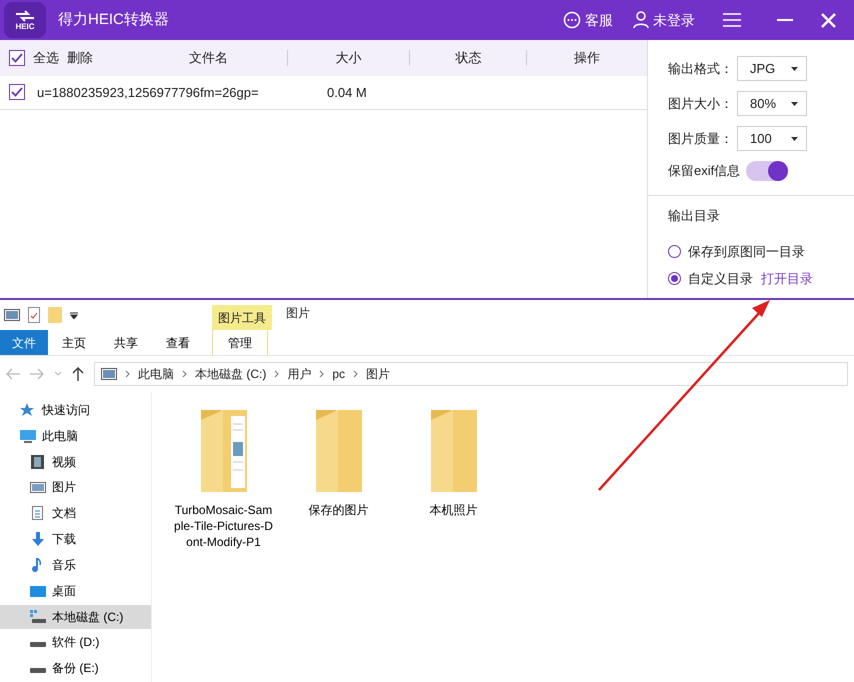 Image resolution: width=854 pixels, height=682 pixels. I want to click on field-label: 图片质量：, so click(700, 139).